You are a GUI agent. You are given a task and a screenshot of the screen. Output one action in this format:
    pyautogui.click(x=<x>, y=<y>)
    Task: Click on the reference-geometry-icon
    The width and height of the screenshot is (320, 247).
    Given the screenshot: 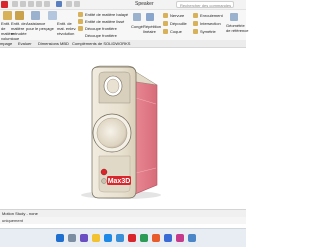 What is the action you would take?
    pyautogui.click(x=234, y=17)
    